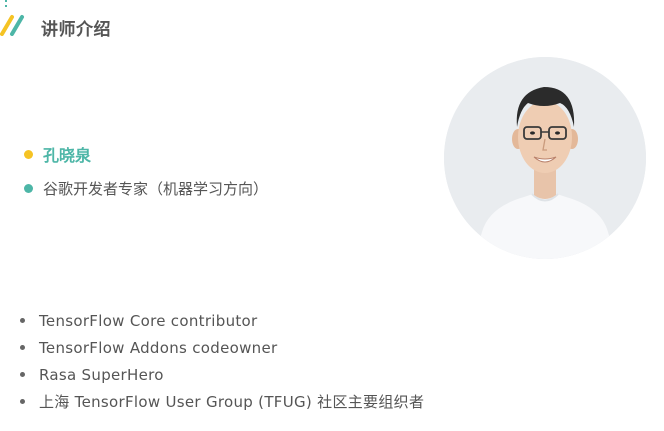 The width and height of the screenshot is (664, 431). I want to click on list-item: Rasa SuperHero, so click(221, 374).